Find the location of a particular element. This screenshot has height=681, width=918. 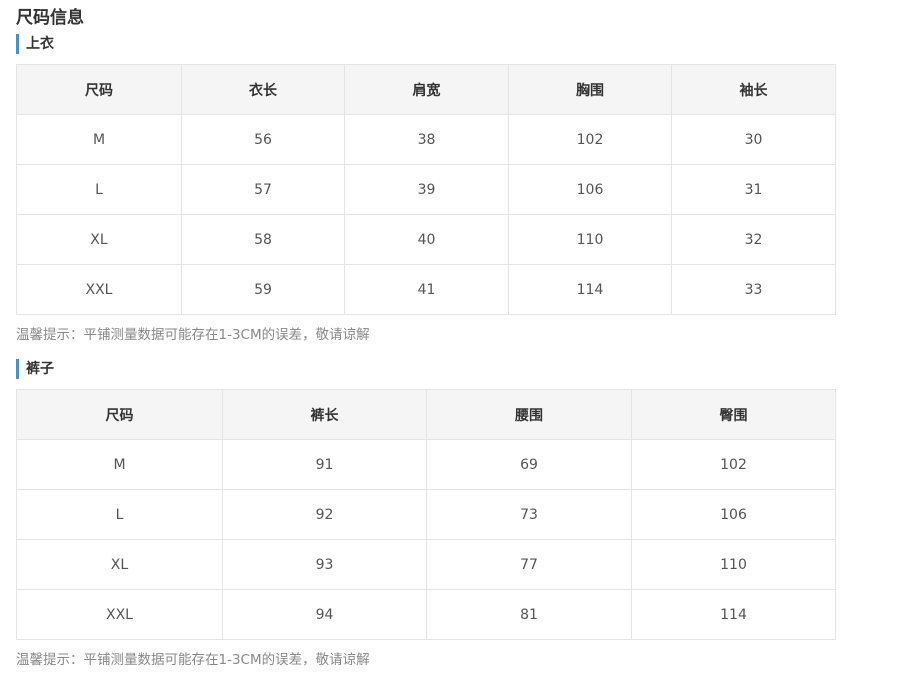

table-cell: 31 is located at coordinates (753, 189).